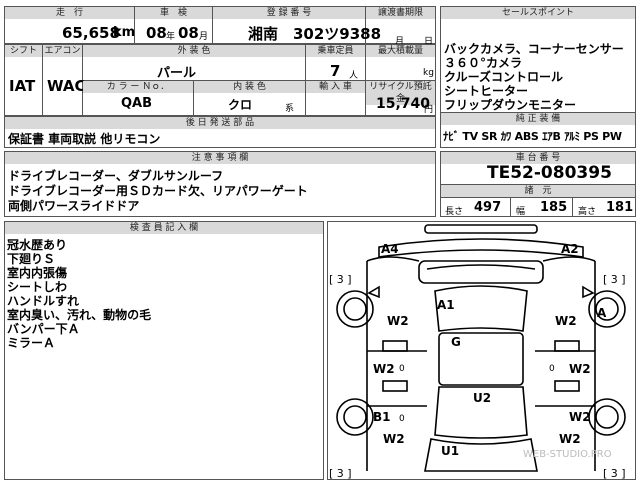 This screenshot has width=640, height=480. I want to click on inspection-year-unit: 年, so click(171, 37).